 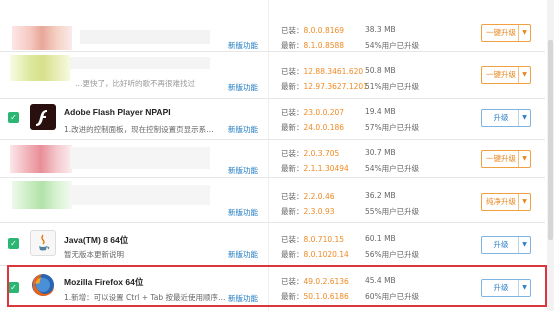 I want to click on upgrade-percent: 51%用户已升级, so click(x=392, y=86).